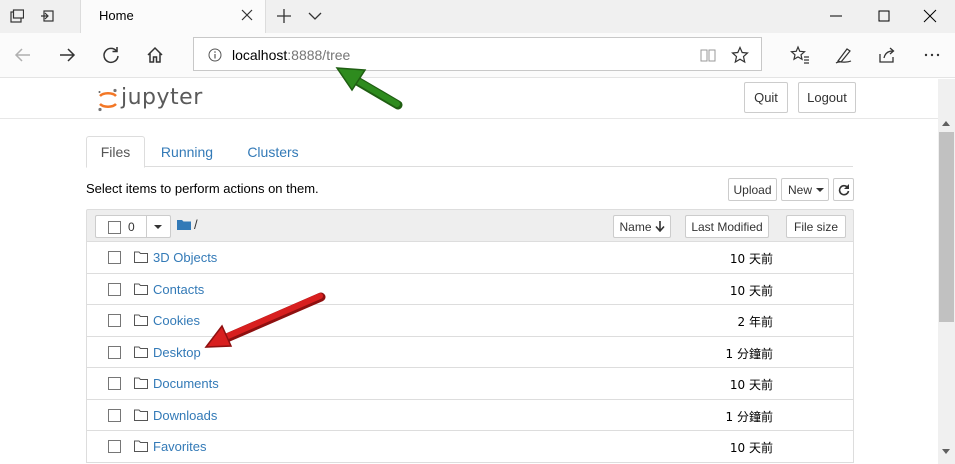 Image resolution: width=955 pixels, height=464 pixels. Describe the element at coordinates (186, 383) in the screenshot. I see `file-name-link: Documents` at that location.